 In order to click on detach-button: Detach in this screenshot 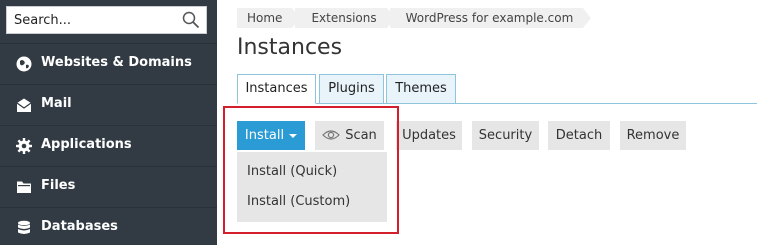, I will do `click(579, 135)`.